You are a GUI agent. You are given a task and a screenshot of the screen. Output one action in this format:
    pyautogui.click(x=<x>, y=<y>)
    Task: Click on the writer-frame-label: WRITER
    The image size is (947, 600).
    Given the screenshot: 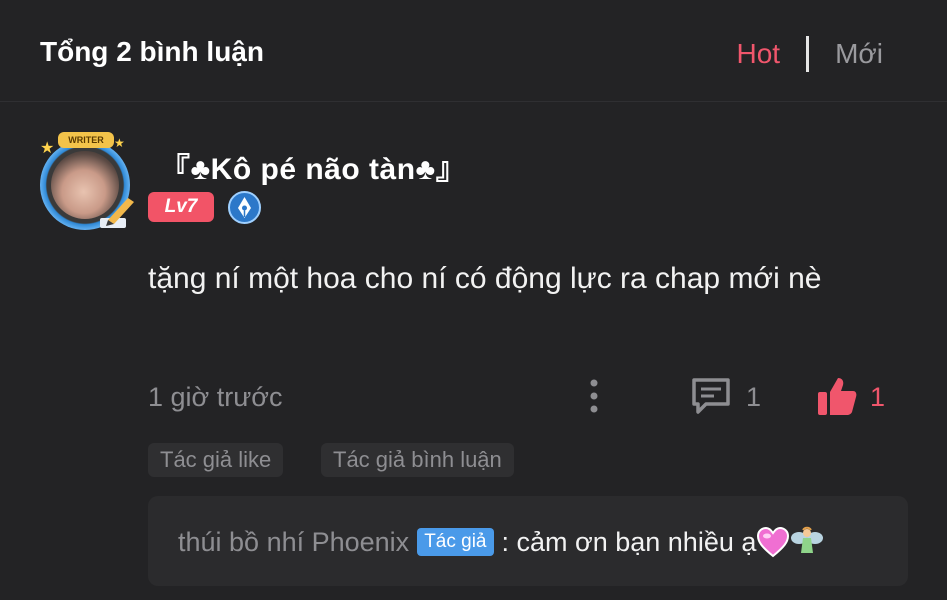 What is the action you would take?
    pyautogui.click(x=86, y=140)
    